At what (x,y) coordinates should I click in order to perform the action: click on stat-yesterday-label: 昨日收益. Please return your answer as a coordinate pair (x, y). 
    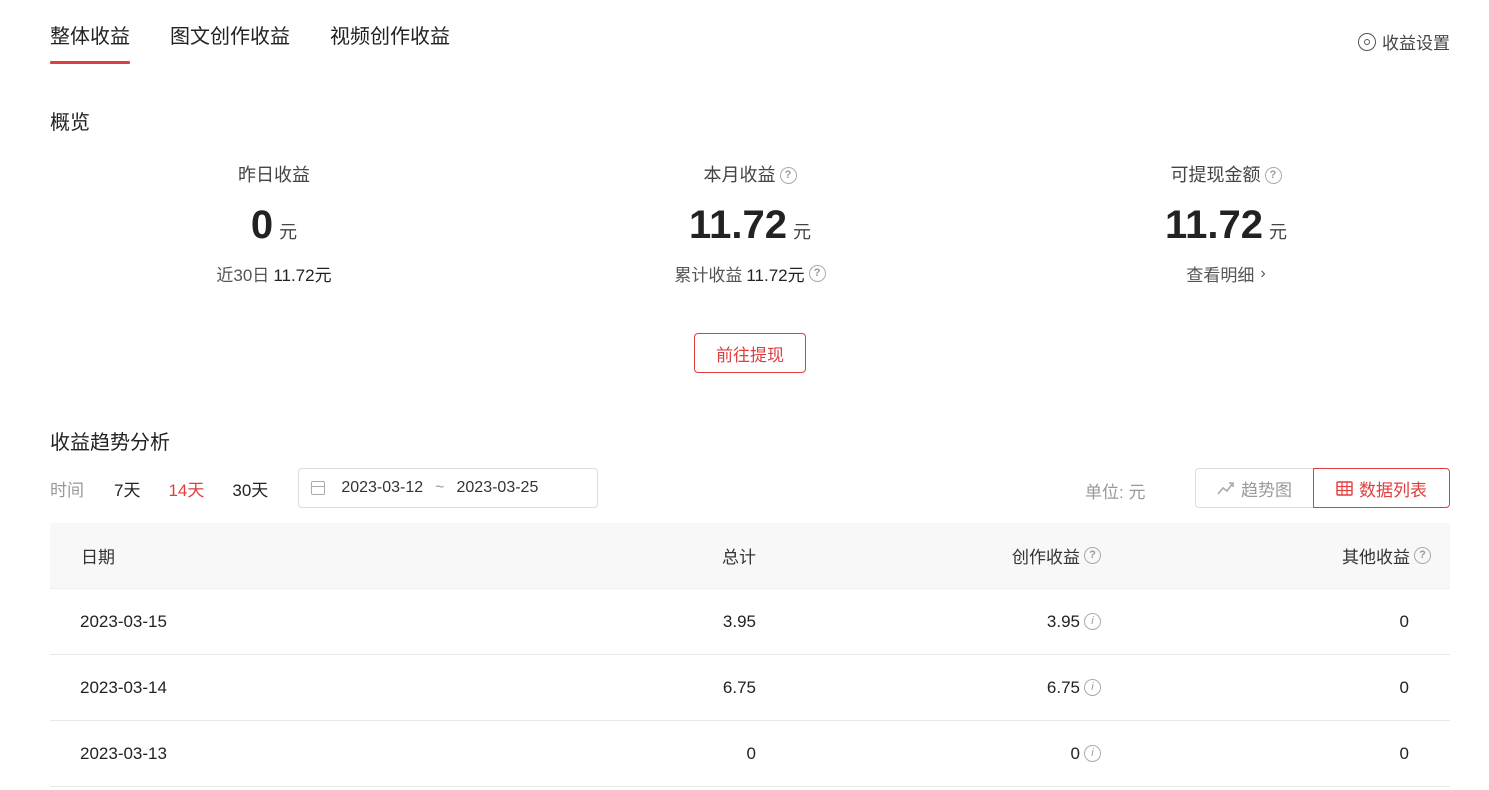
    Looking at the image, I should click on (274, 175).